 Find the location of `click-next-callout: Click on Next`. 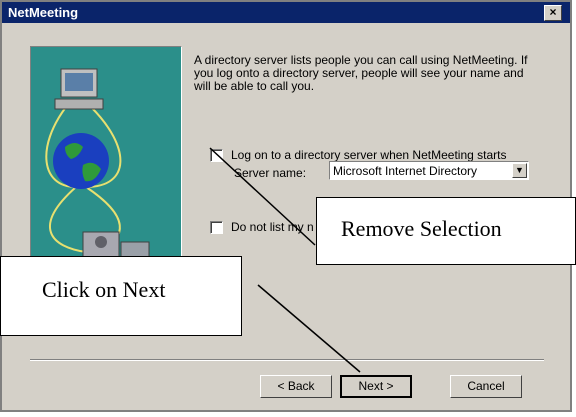

click-next-callout: Click on Next is located at coordinates (121, 296).